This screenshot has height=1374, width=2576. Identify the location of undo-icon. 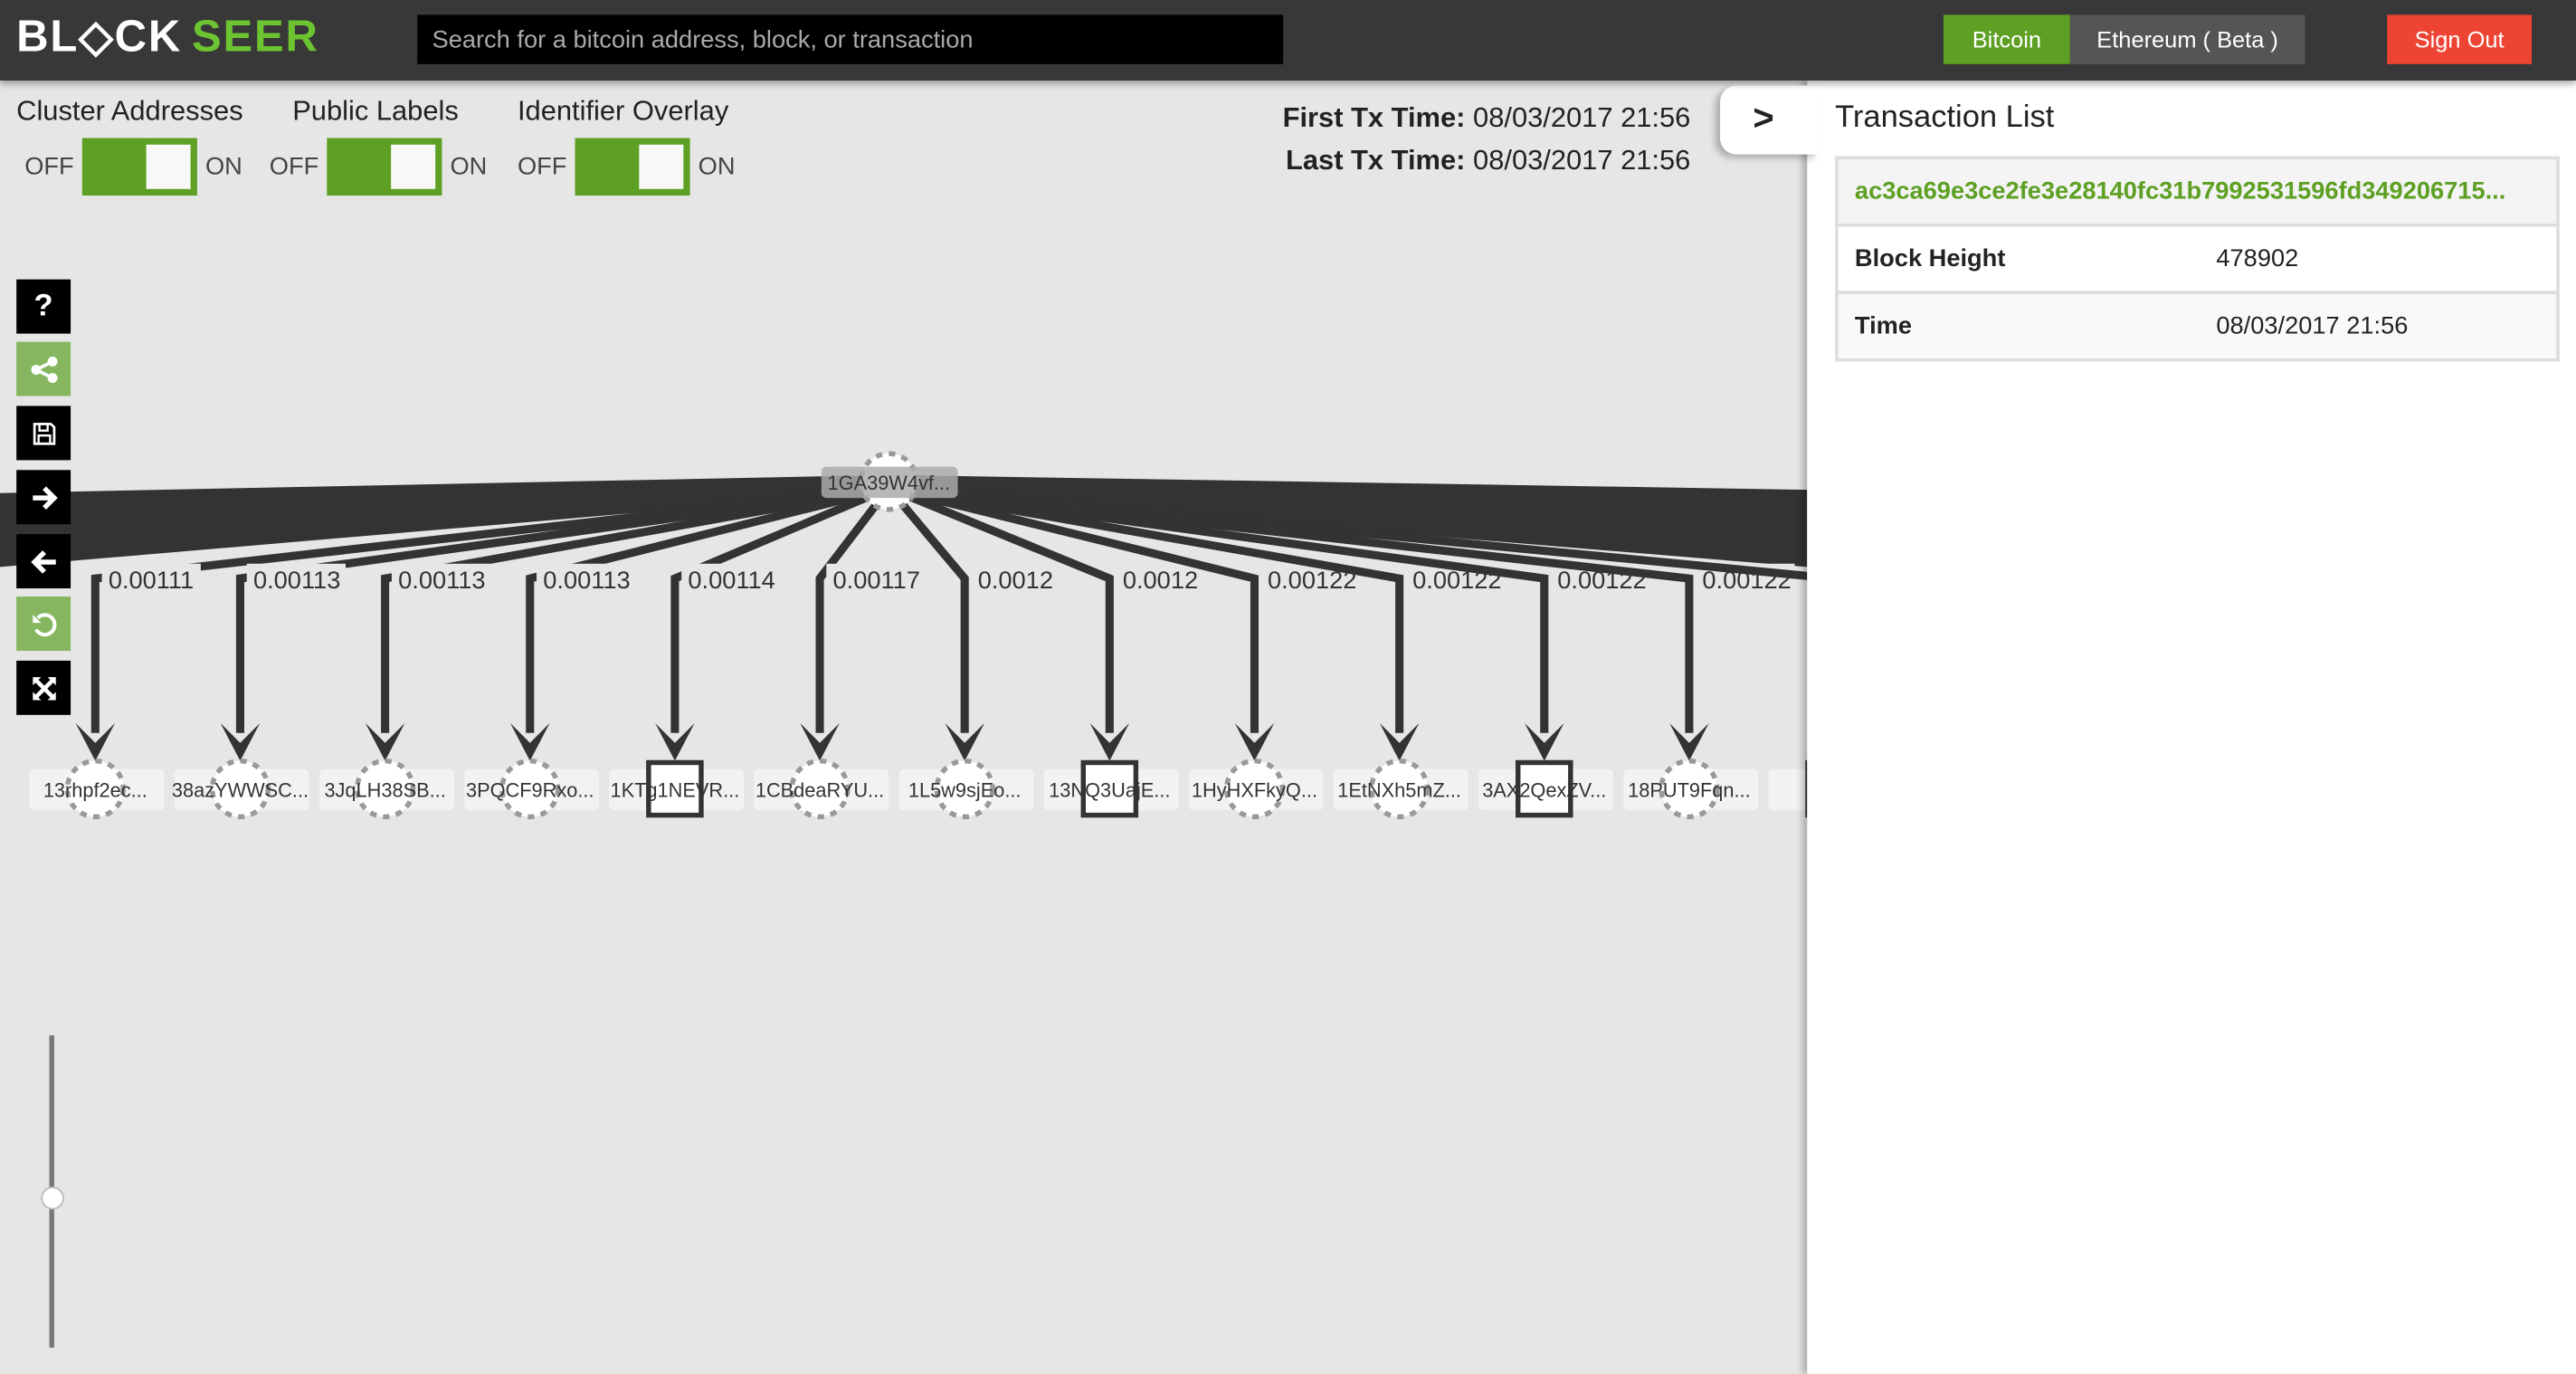
(44, 624).